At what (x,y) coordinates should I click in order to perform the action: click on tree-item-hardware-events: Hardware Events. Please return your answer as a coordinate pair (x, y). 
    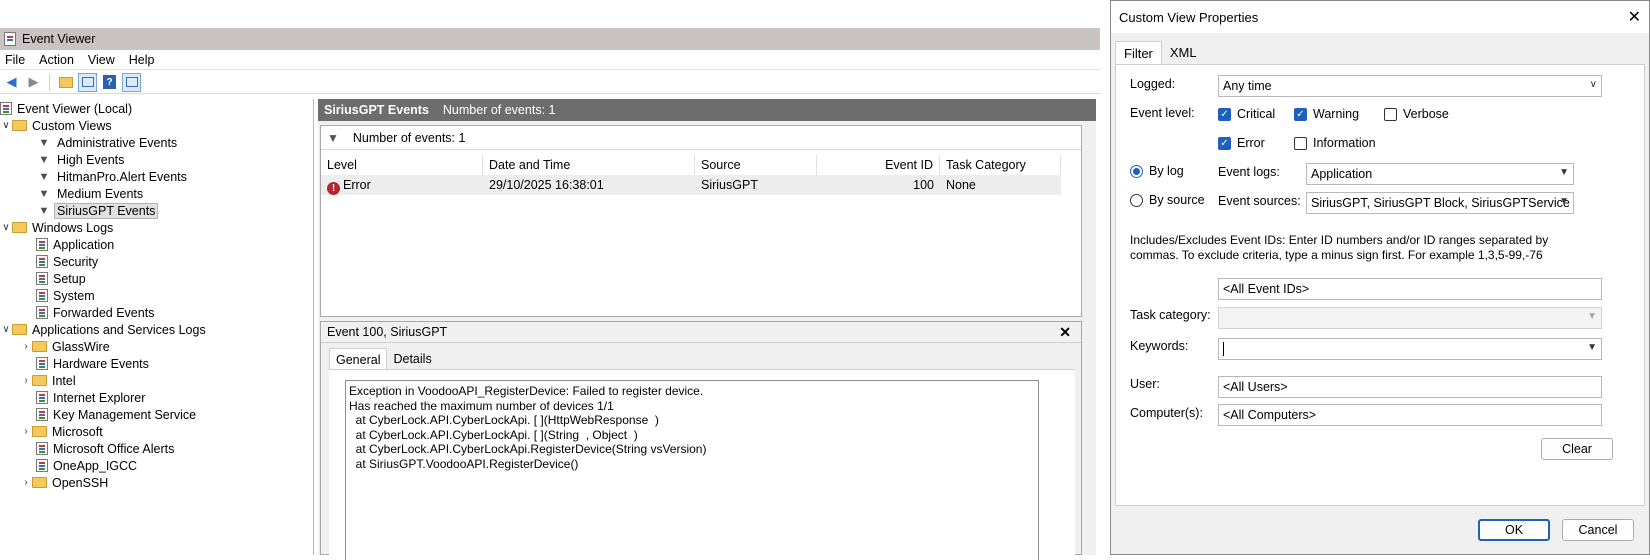
    Looking at the image, I should click on (93, 363).